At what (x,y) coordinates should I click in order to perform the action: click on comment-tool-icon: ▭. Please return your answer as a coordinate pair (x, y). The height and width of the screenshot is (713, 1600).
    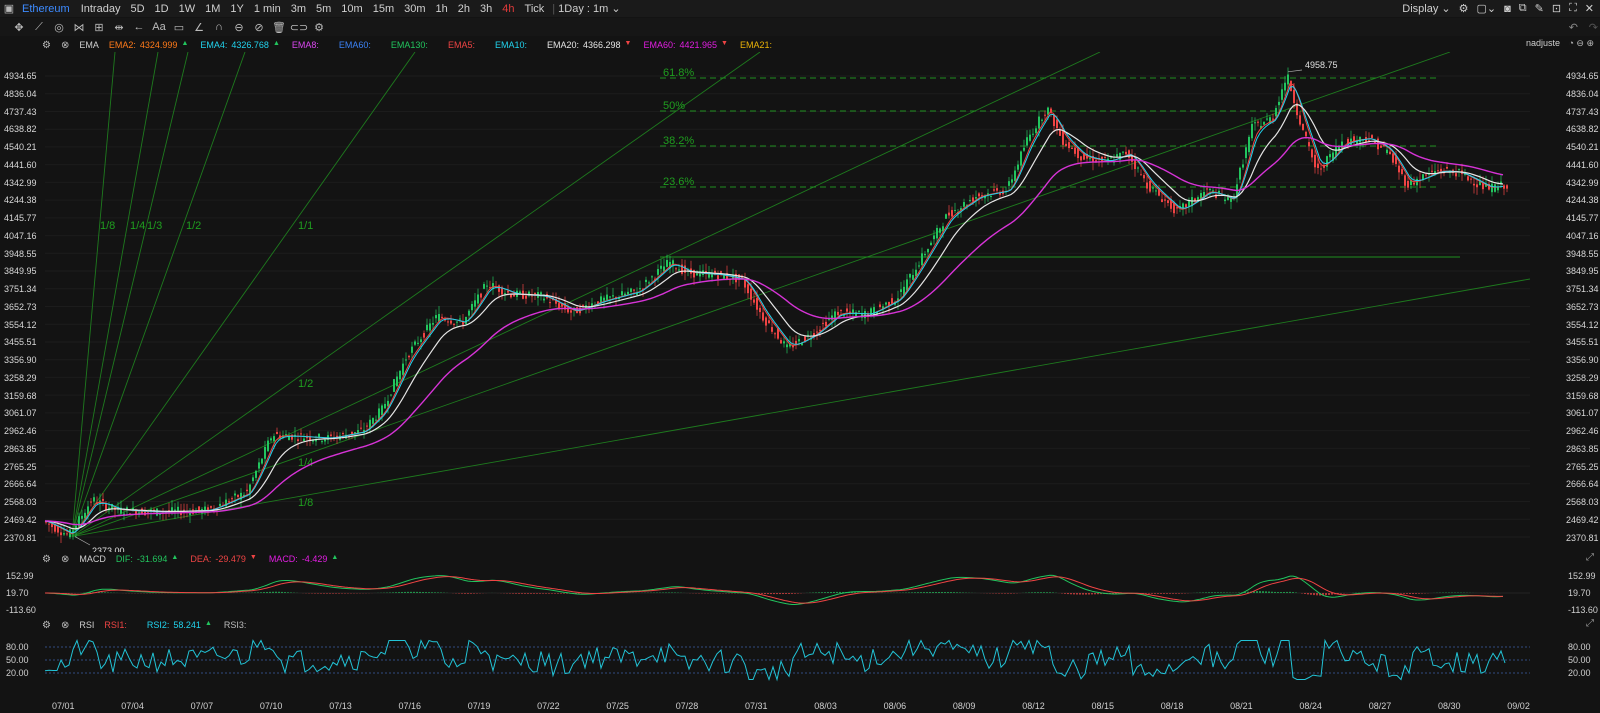
    Looking at the image, I should click on (179, 27).